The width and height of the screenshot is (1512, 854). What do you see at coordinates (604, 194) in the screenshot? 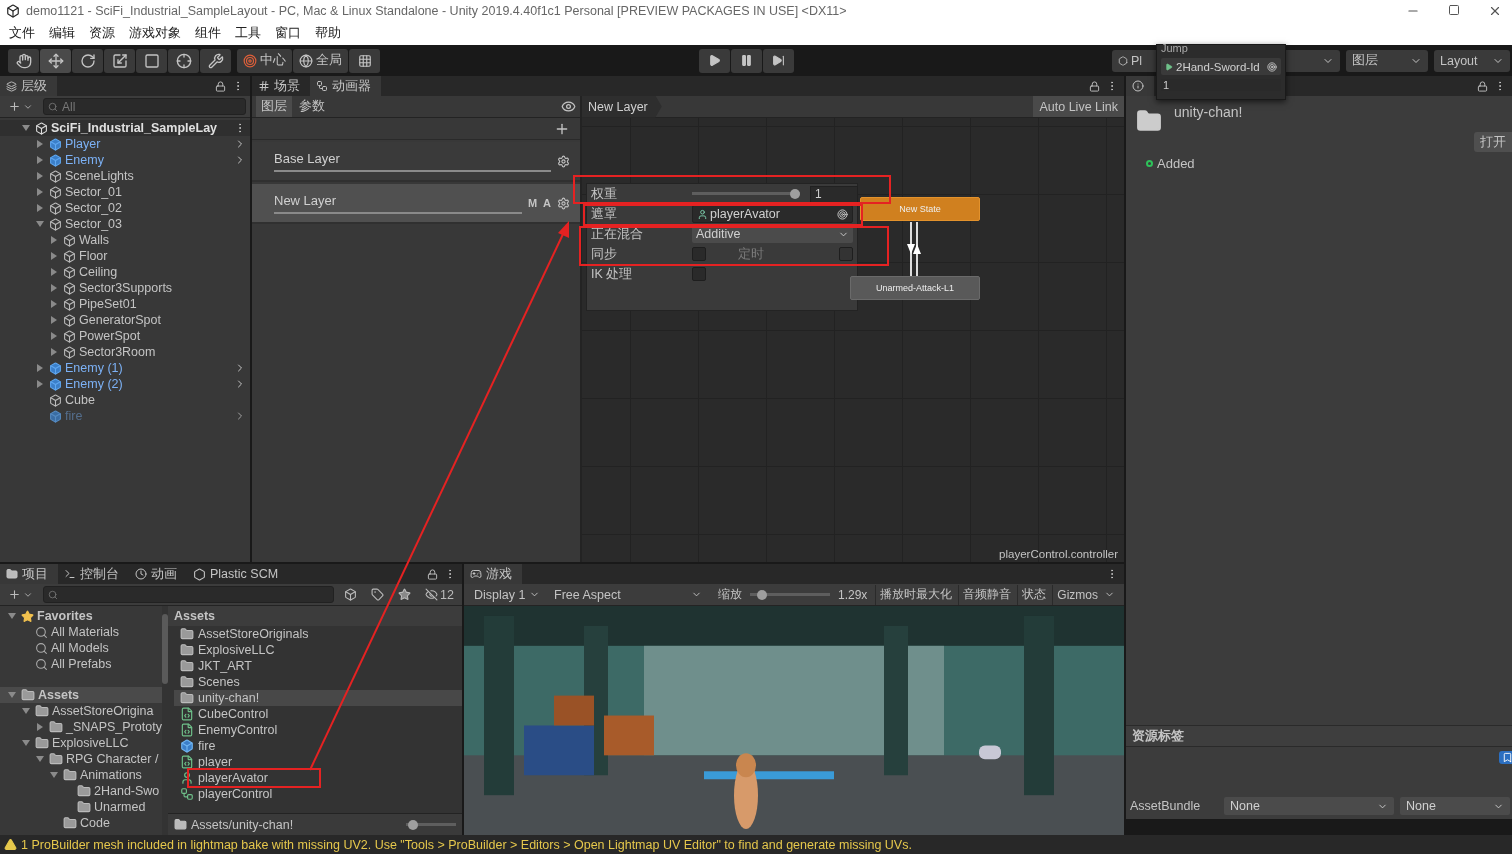
I see `field-label: 权重` at bounding box center [604, 194].